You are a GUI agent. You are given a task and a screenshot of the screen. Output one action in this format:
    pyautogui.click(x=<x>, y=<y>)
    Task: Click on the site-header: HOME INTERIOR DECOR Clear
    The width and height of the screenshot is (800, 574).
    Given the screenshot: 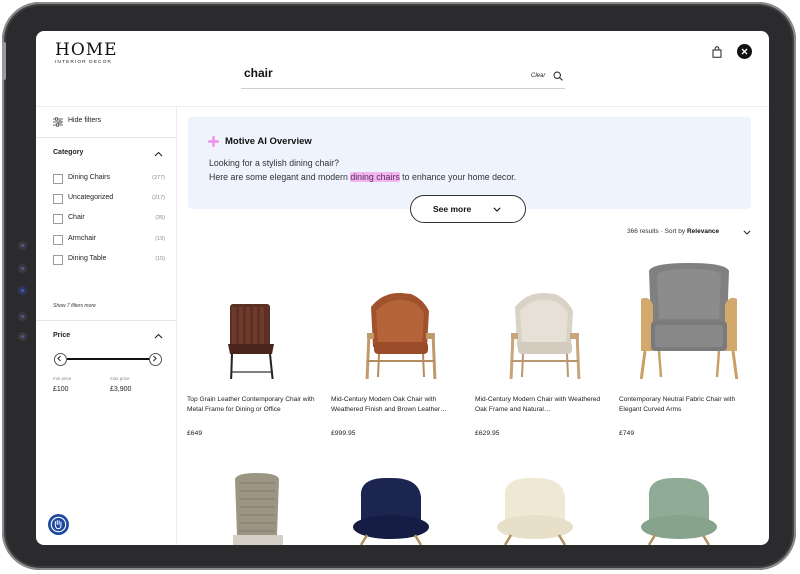 What is the action you would take?
    pyautogui.click(x=402, y=69)
    